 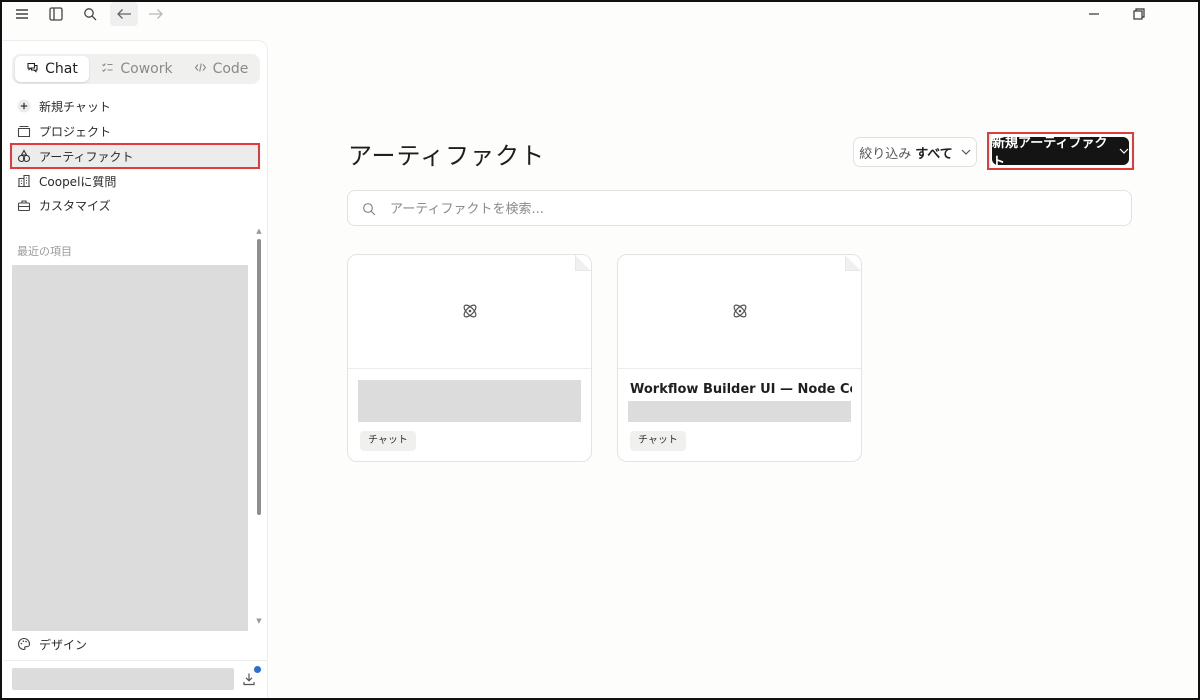 I want to click on notification-dot, so click(x=257, y=669).